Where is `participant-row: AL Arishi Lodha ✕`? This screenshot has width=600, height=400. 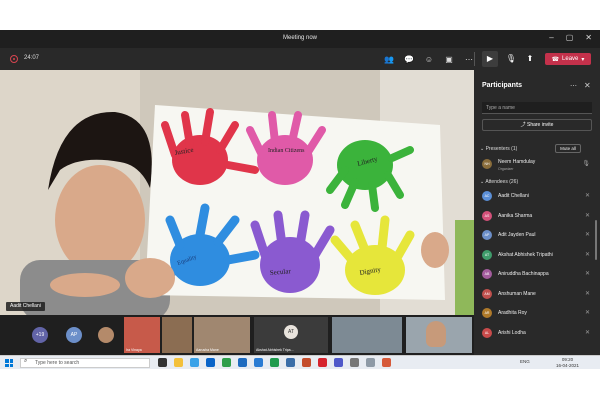
participant-row: AL Arishi Lodha ✕ is located at coordinates (538, 333).